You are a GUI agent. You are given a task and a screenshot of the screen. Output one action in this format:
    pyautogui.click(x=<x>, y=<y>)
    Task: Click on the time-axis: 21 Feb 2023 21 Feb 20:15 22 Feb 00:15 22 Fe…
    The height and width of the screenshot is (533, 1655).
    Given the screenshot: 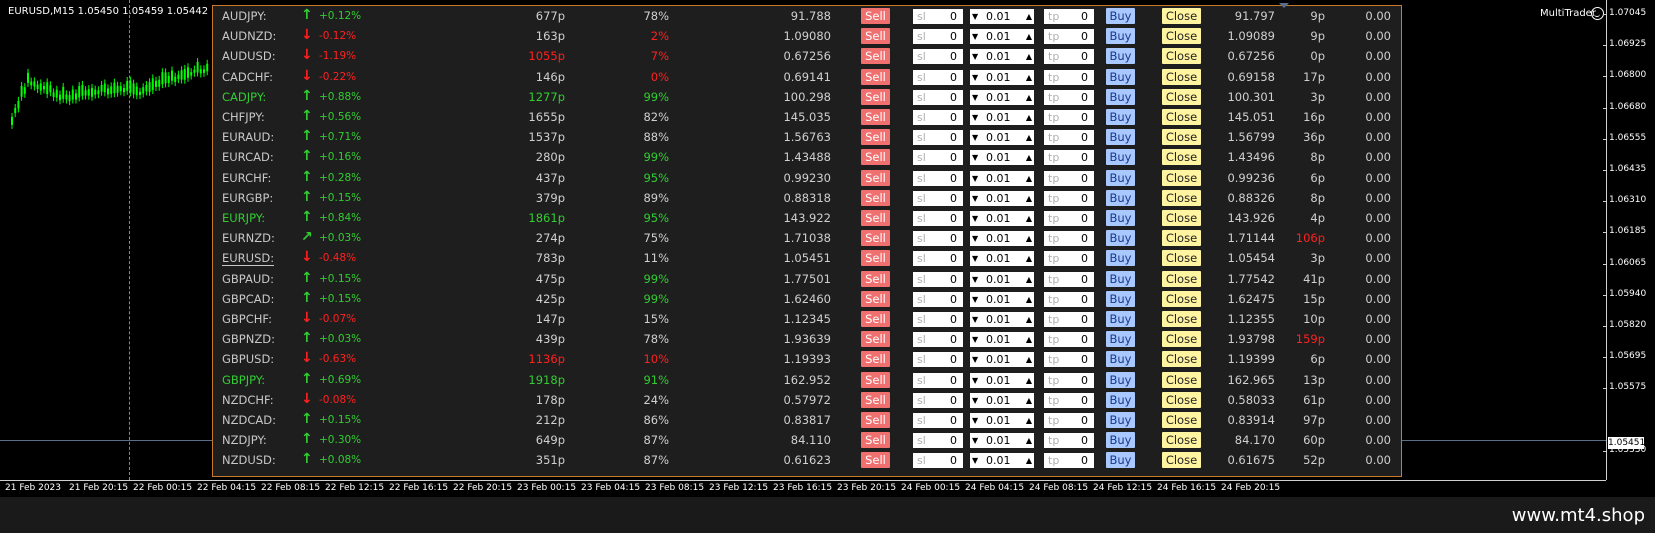 What is the action you would take?
    pyautogui.click(x=803, y=488)
    